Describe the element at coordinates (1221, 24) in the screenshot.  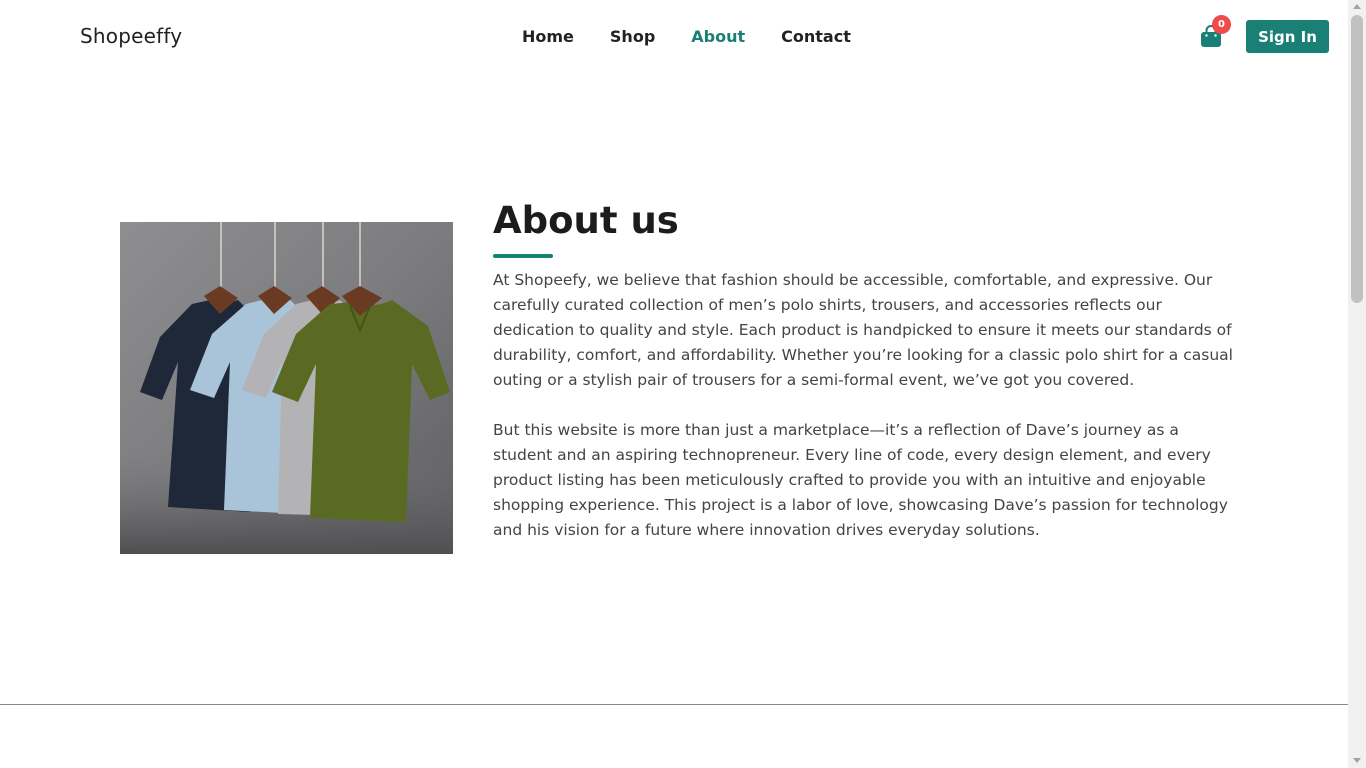
I see `cart-count-badge: 0` at that location.